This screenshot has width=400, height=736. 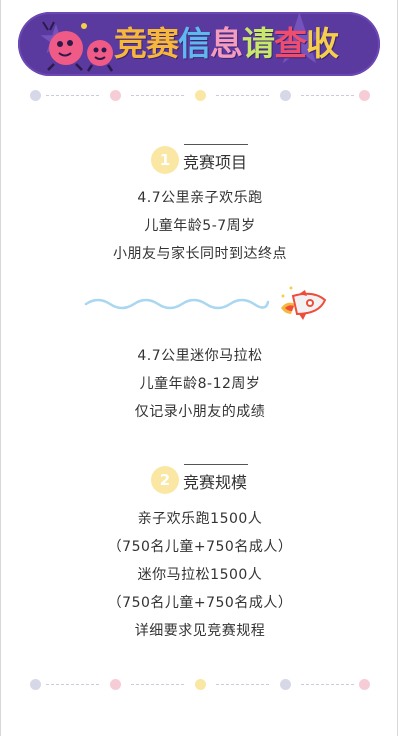 What do you see at coordinates (215, 482) in the screenshot?
I see `section-title: 竞赛规模` at bounding box center [215, 482].